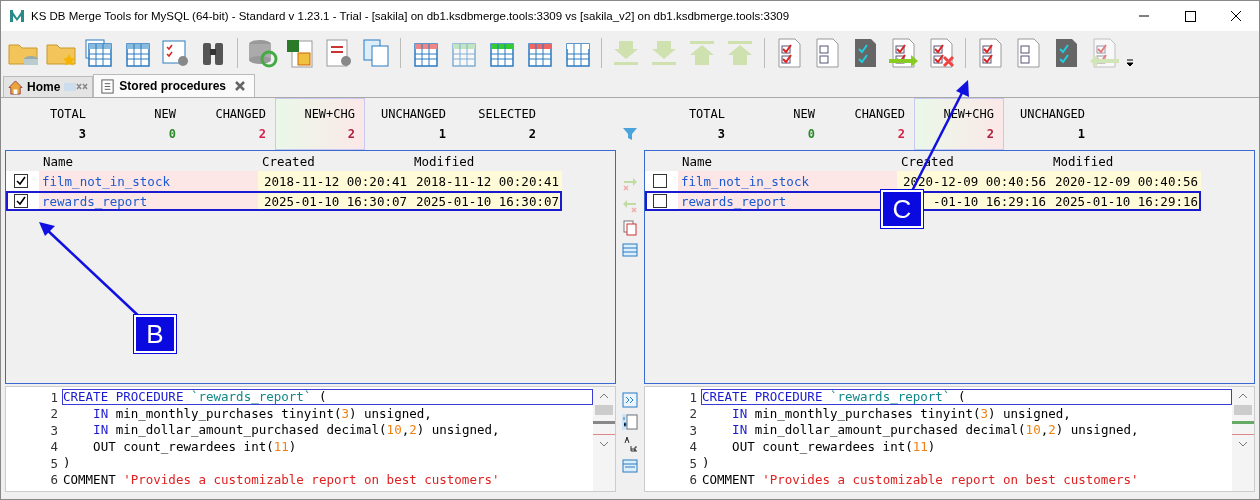  I want to click on document-icon, so click(108, 86).